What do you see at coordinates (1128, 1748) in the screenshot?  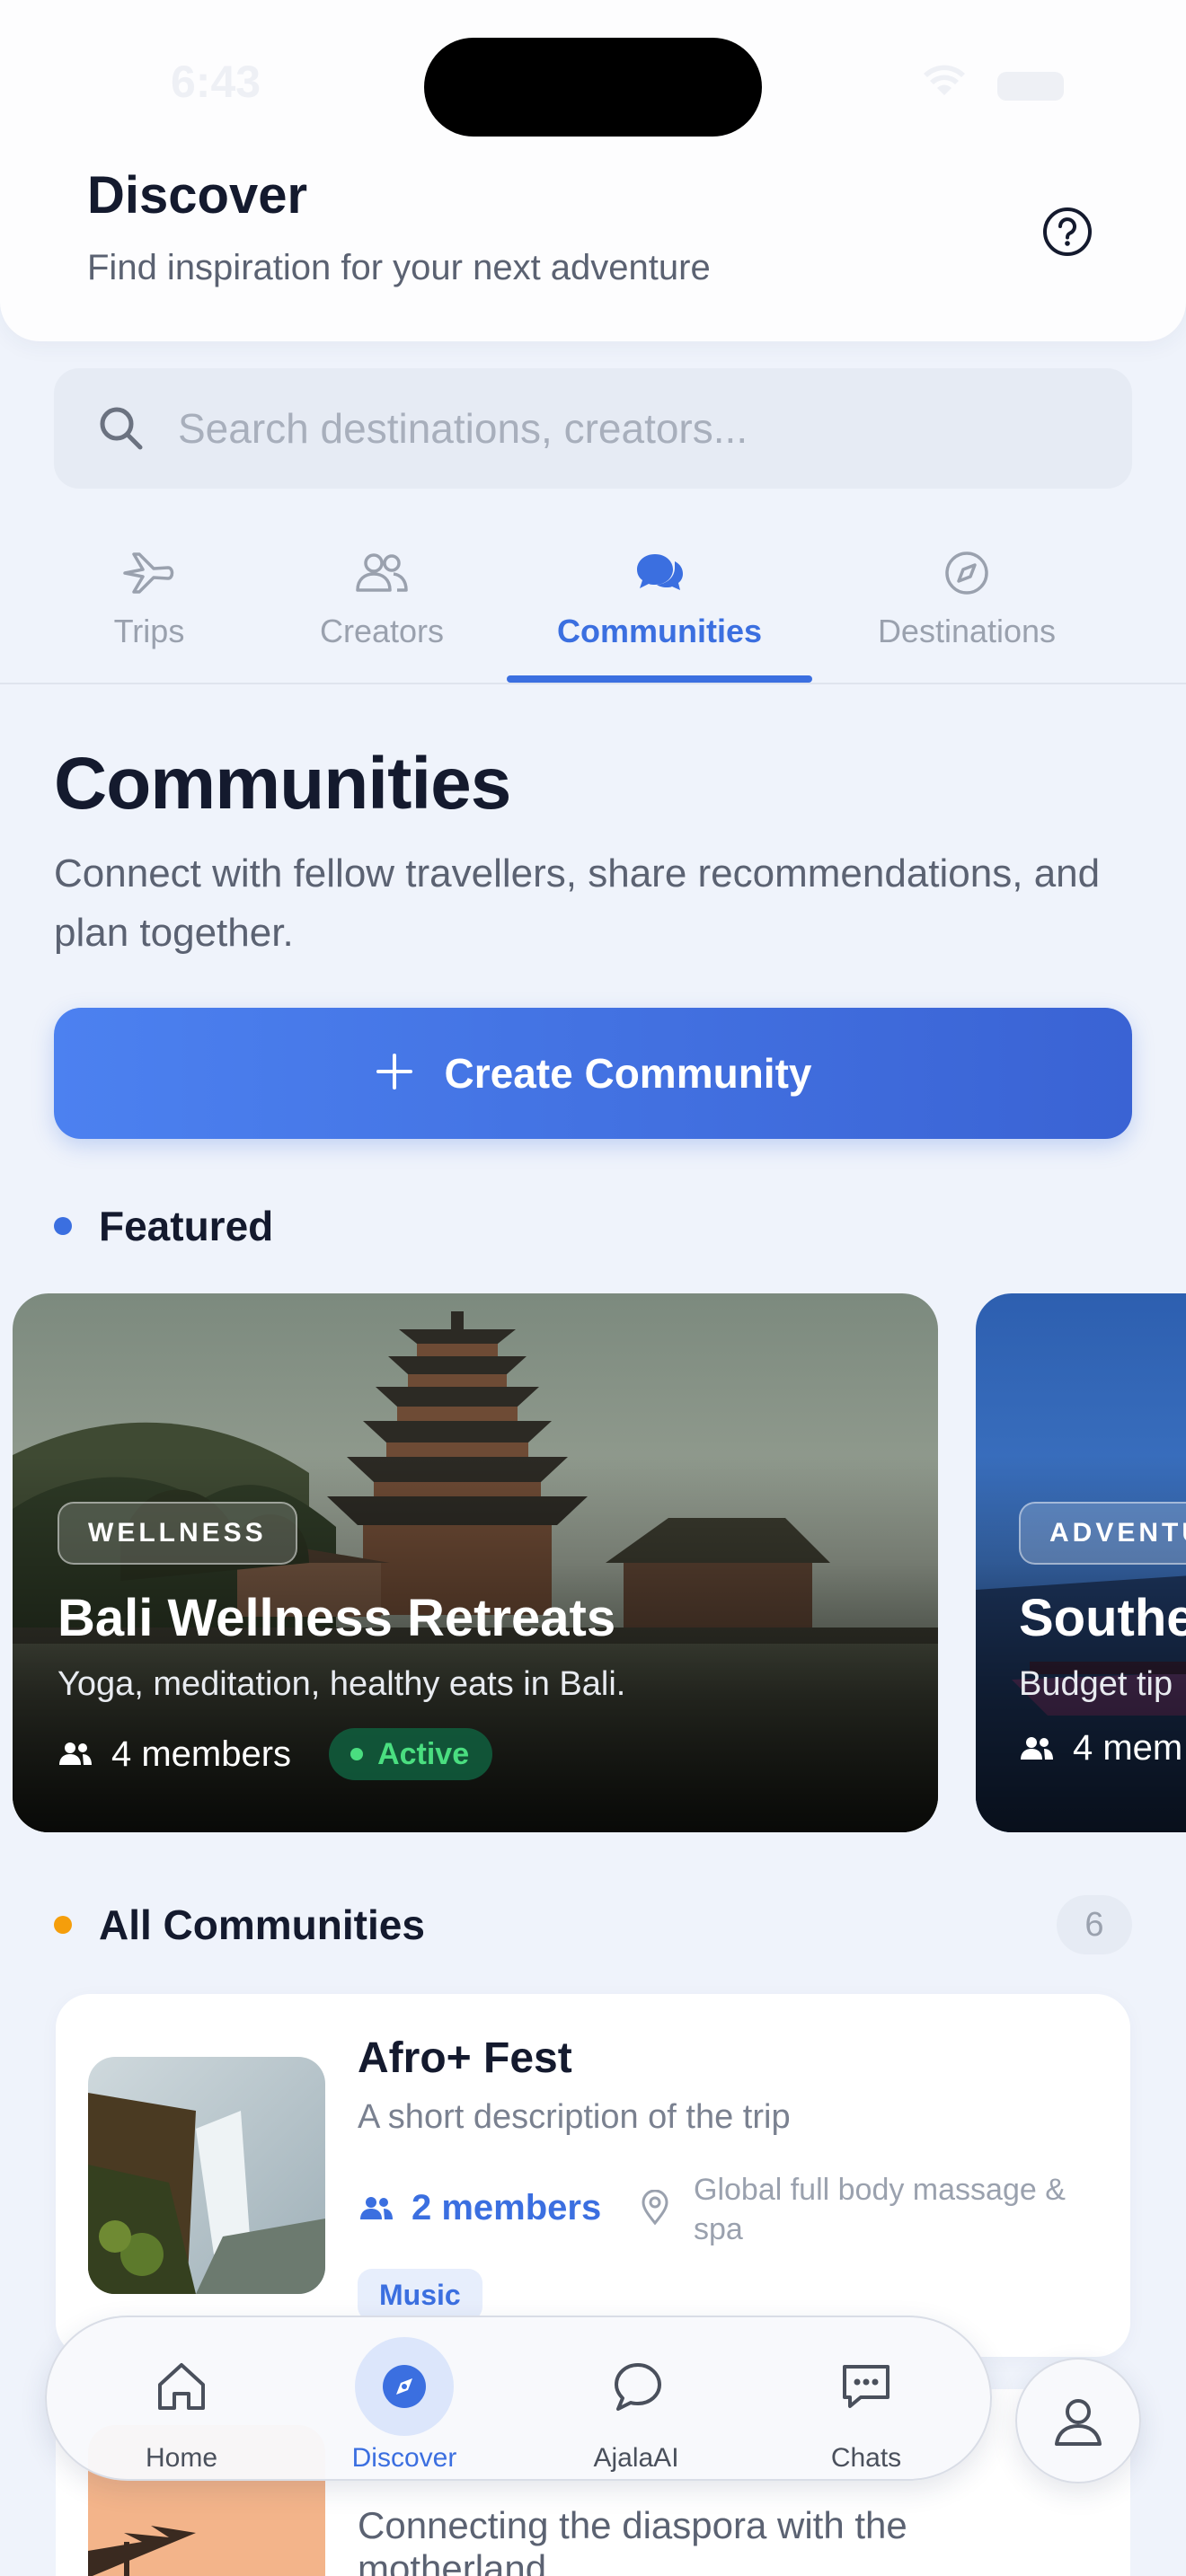 I see `member-count: 4 mem` at bounding box center [1128, 1748].